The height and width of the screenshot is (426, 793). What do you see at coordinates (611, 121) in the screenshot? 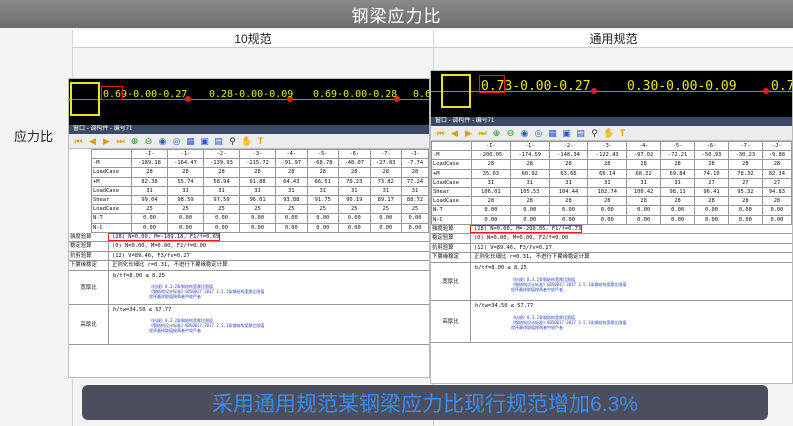
I see `window-title: 窗口 - 调构件 - 编号71` at bounding box center [611, 121].